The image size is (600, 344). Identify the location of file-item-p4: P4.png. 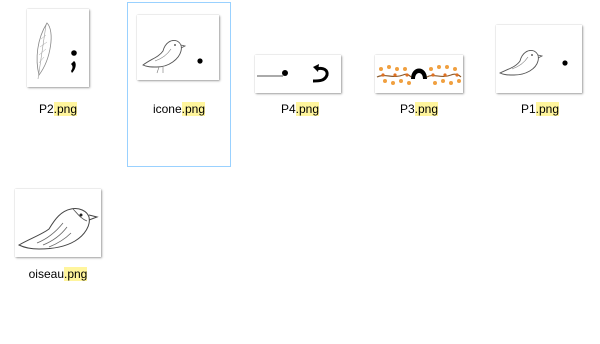
(300, 82).